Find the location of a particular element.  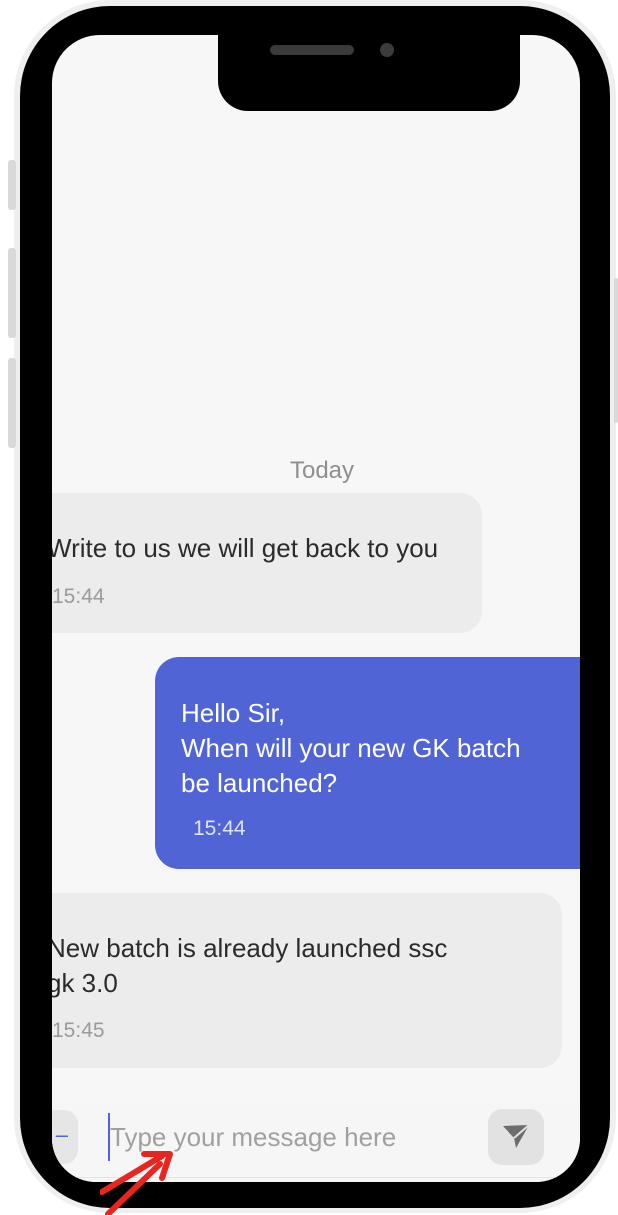

attach-button: – is located at coordinates (65, 1137).